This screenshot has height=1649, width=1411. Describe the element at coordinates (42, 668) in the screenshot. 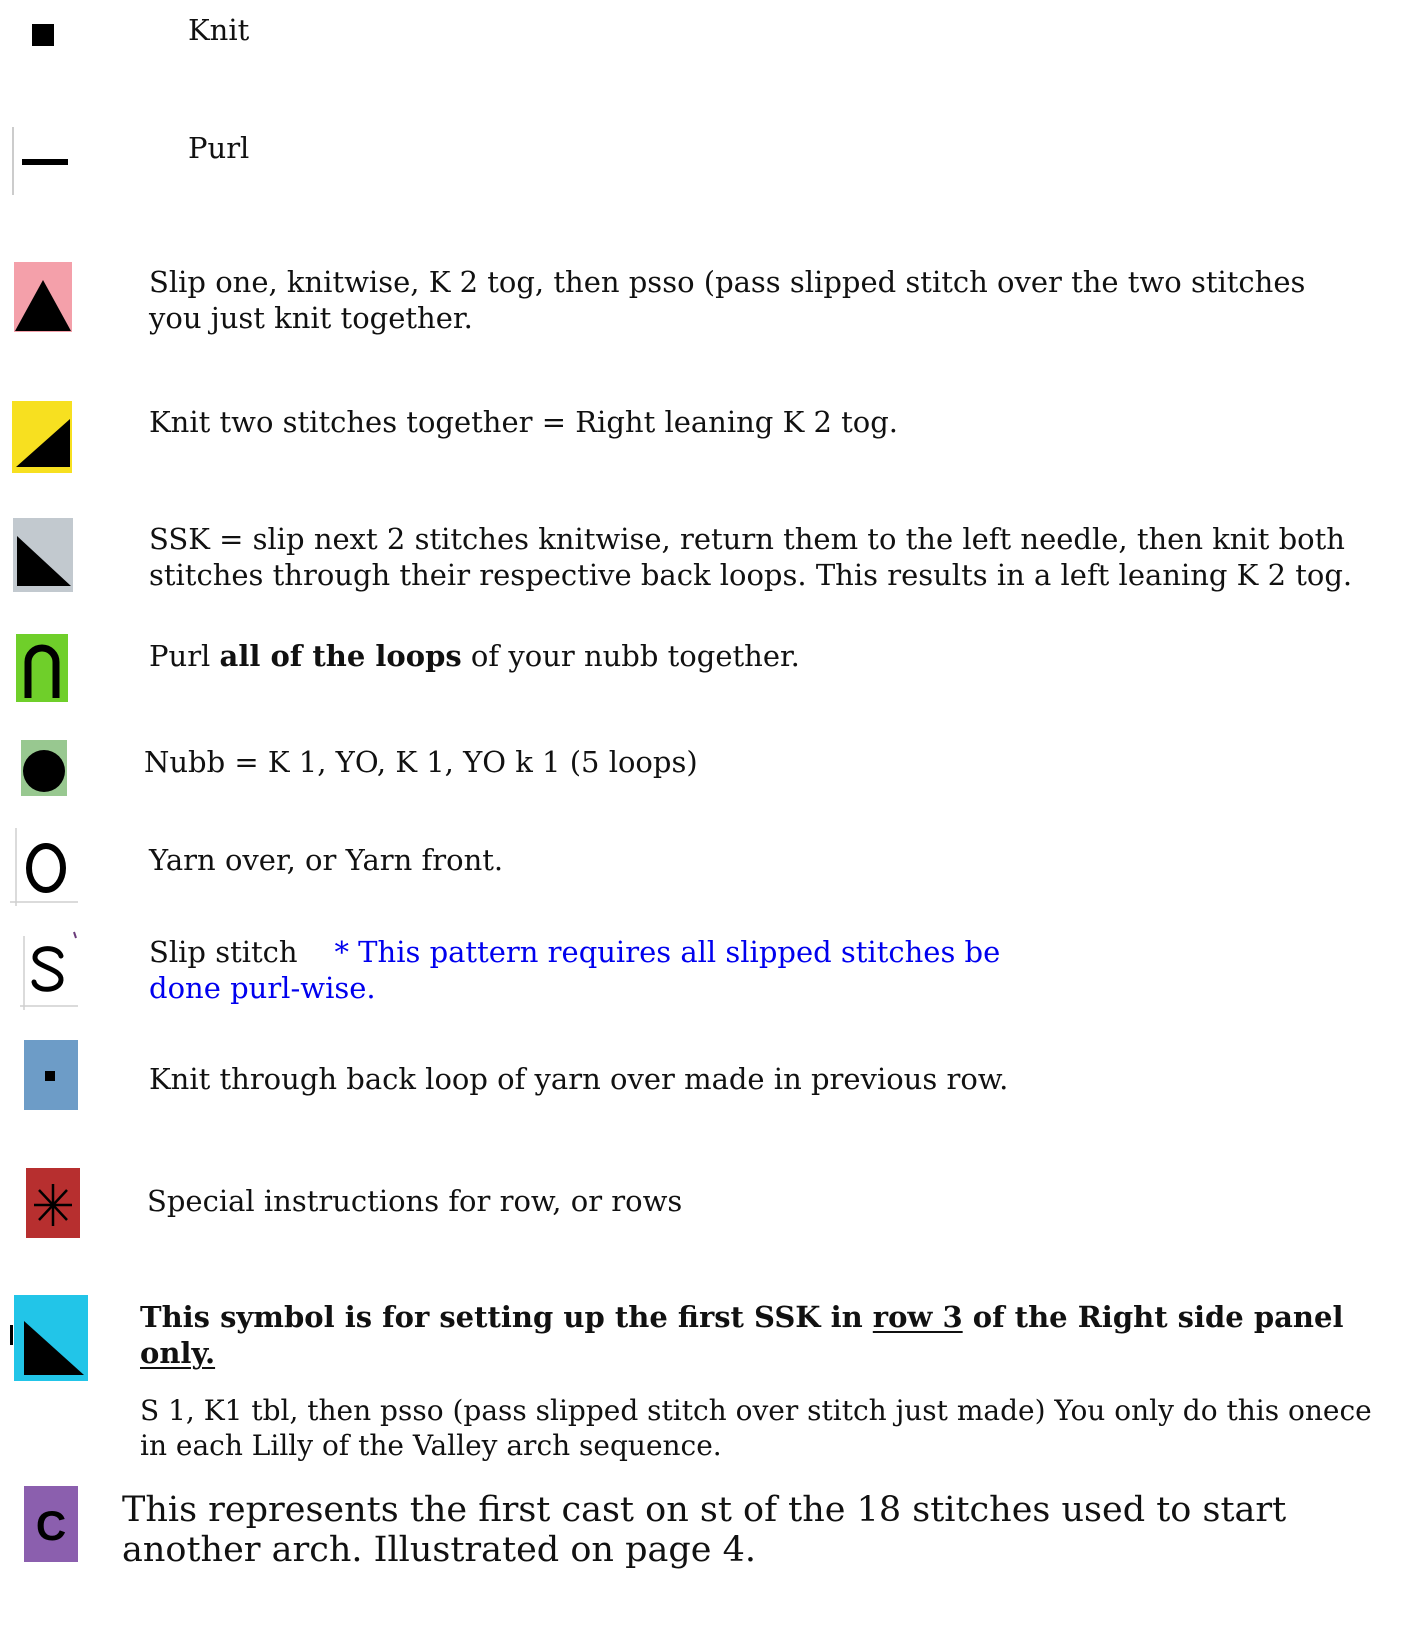

I see `purl-loops-arch-icon` at that location.